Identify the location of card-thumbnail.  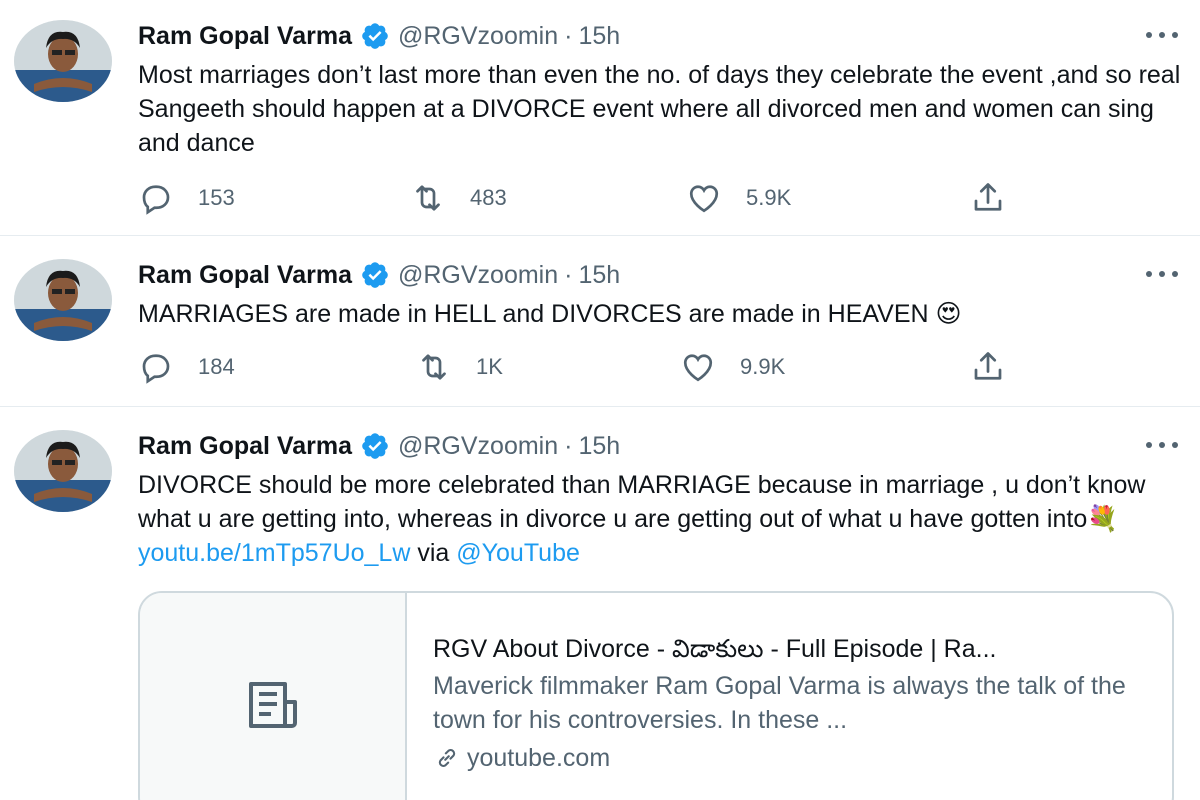
(273, 696).